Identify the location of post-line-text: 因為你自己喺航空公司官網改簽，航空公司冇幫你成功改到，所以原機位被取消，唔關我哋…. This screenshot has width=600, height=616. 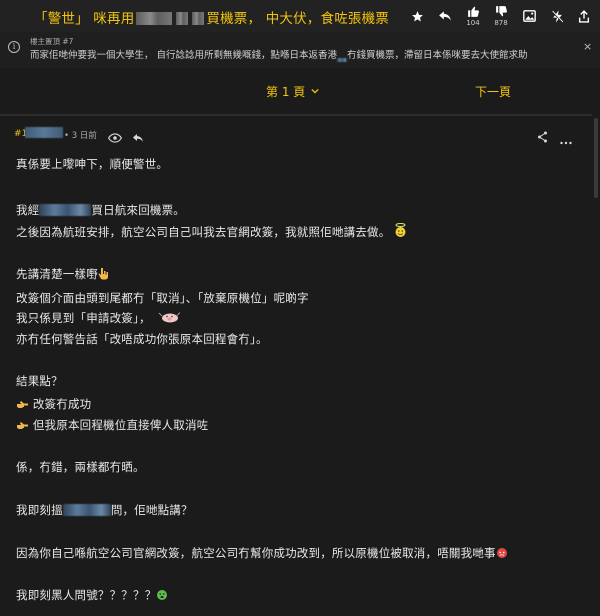
(256, 553).